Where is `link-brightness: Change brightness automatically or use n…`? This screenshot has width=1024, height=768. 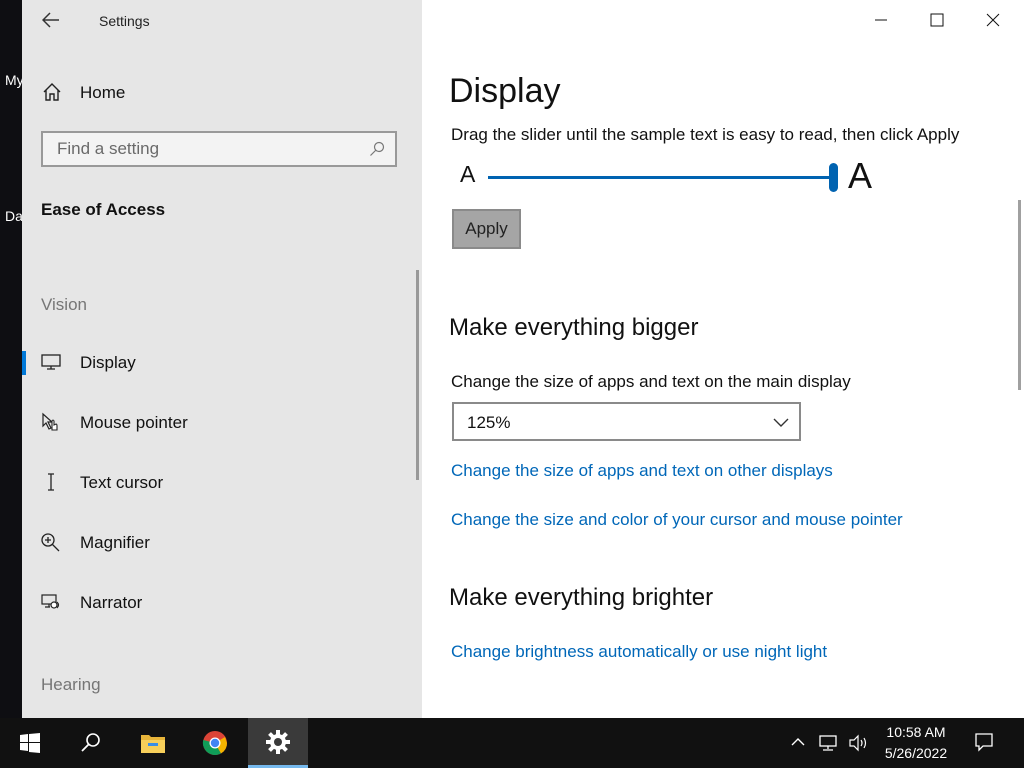 link-brightness: Change brightness automatically or use n… is located at coordinates (639, 652).